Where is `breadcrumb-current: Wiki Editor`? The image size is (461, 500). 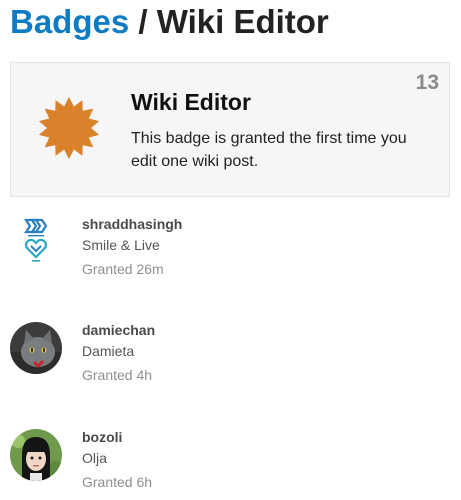 breadcrumb-current: Wiki Editor is located at coordinates (242, 21).